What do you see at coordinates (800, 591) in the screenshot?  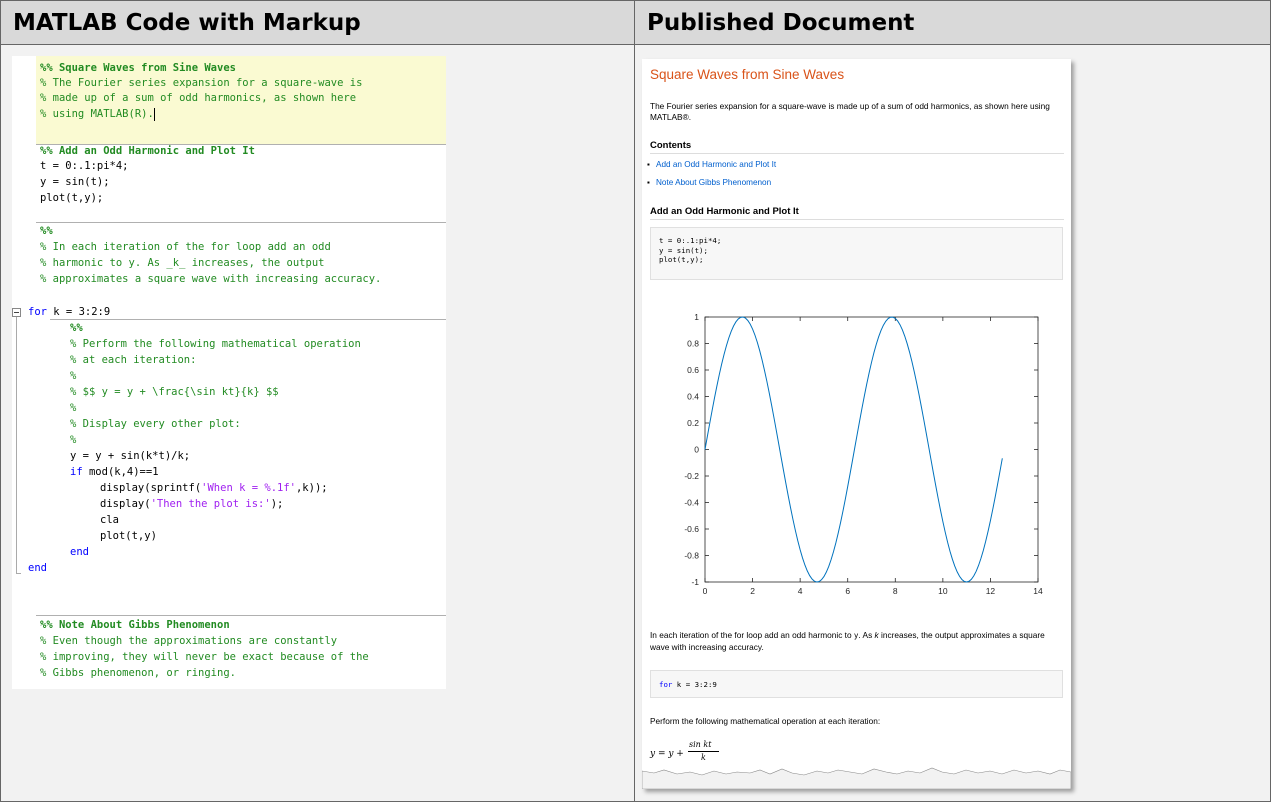 I see `x-tick-label: 4` at bounding box center [800, 591].